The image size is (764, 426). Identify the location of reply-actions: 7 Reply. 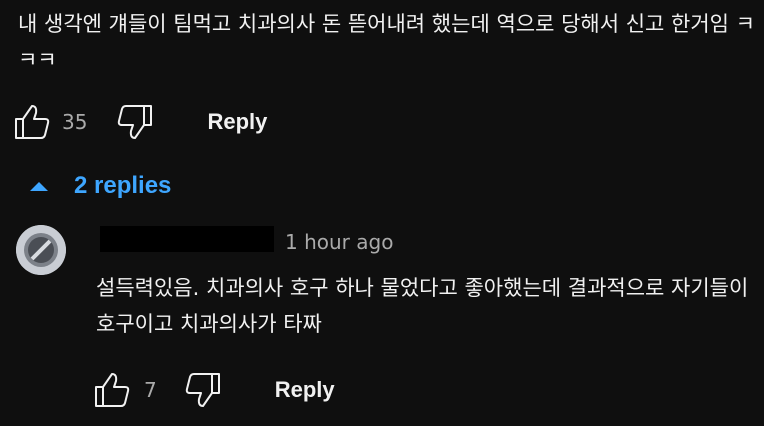
(213, 390).